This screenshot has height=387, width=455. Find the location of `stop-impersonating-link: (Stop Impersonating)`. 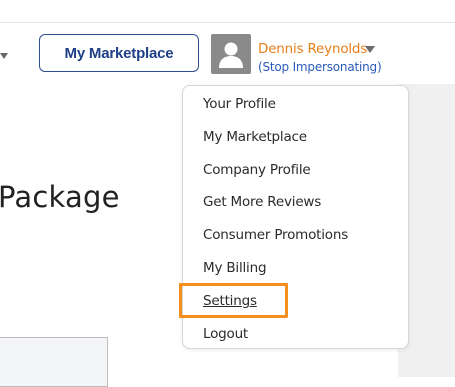

stop-impersonating-link: (Stop Impersonating) is located at coordinates (320, 67).